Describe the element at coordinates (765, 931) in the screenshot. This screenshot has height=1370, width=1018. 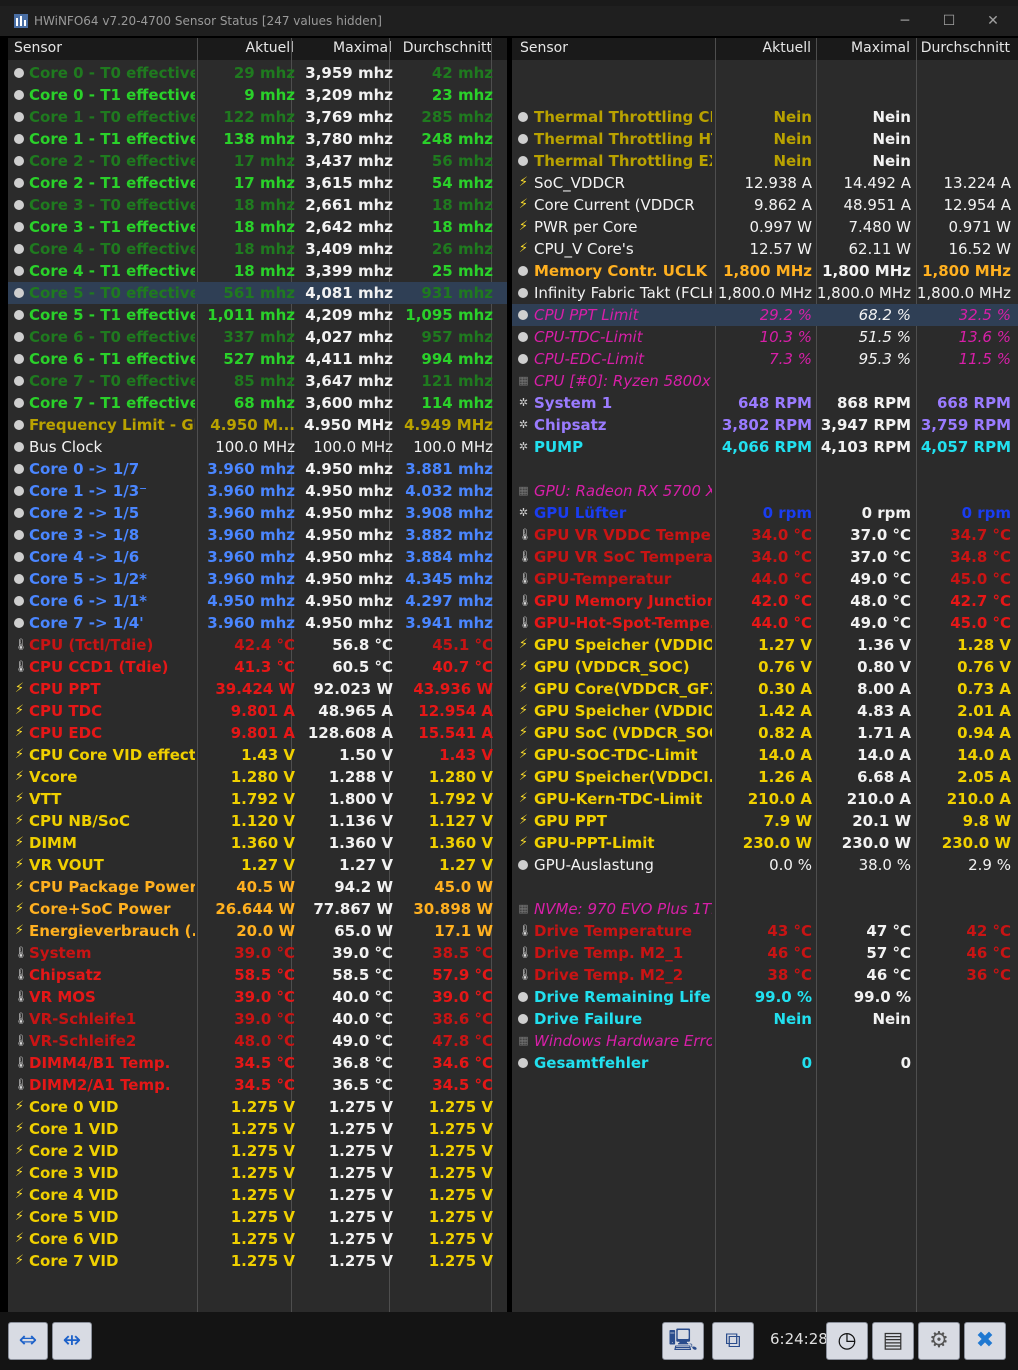
I see `table-row: 🌡 Drive Temperature 43 °C 47 °C 42 °C` at that location.